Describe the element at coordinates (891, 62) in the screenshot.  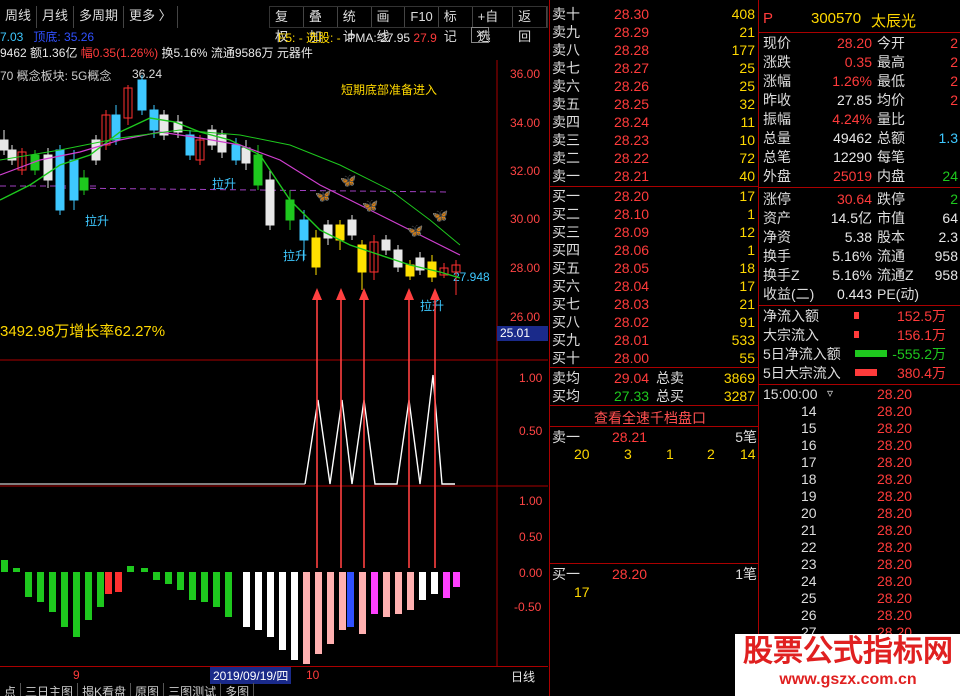
I see `quote-label: 最高` at that location.